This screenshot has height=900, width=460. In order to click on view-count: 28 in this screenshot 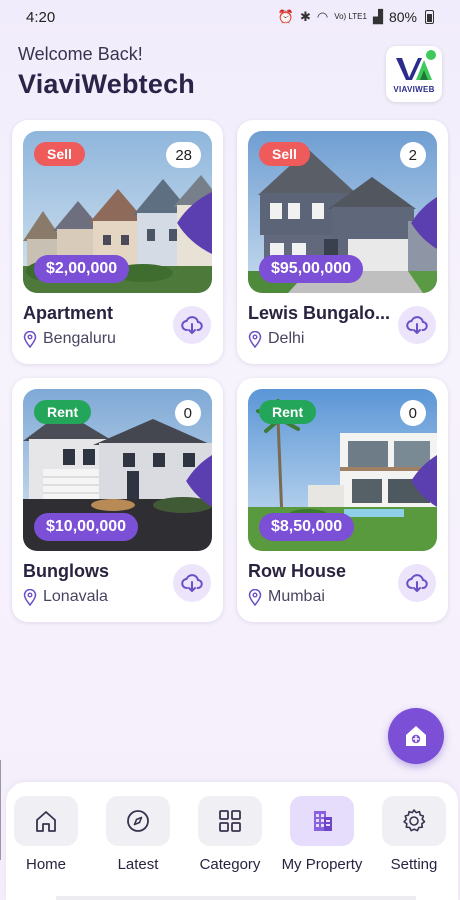, I will do `click(189, 198)`.